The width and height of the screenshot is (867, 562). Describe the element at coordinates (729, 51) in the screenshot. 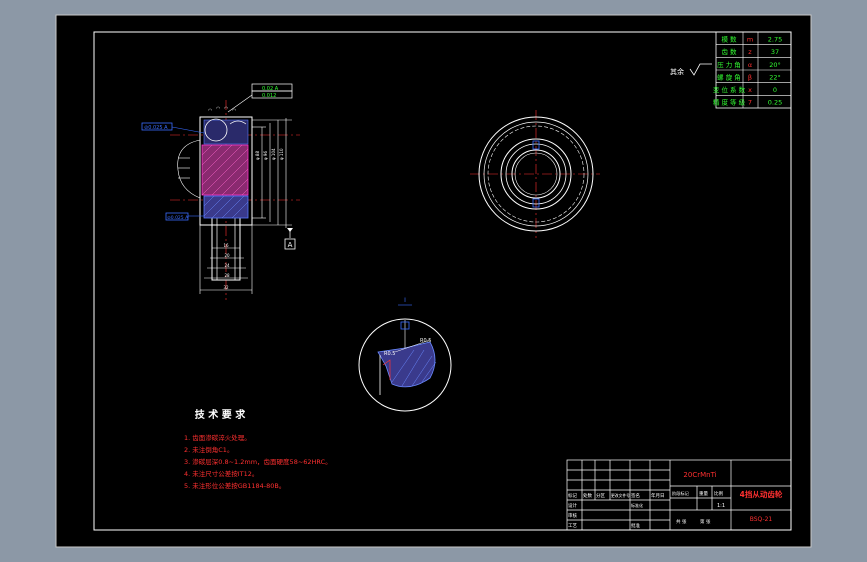

I see `spec-name-1: 齿 数` at that location.